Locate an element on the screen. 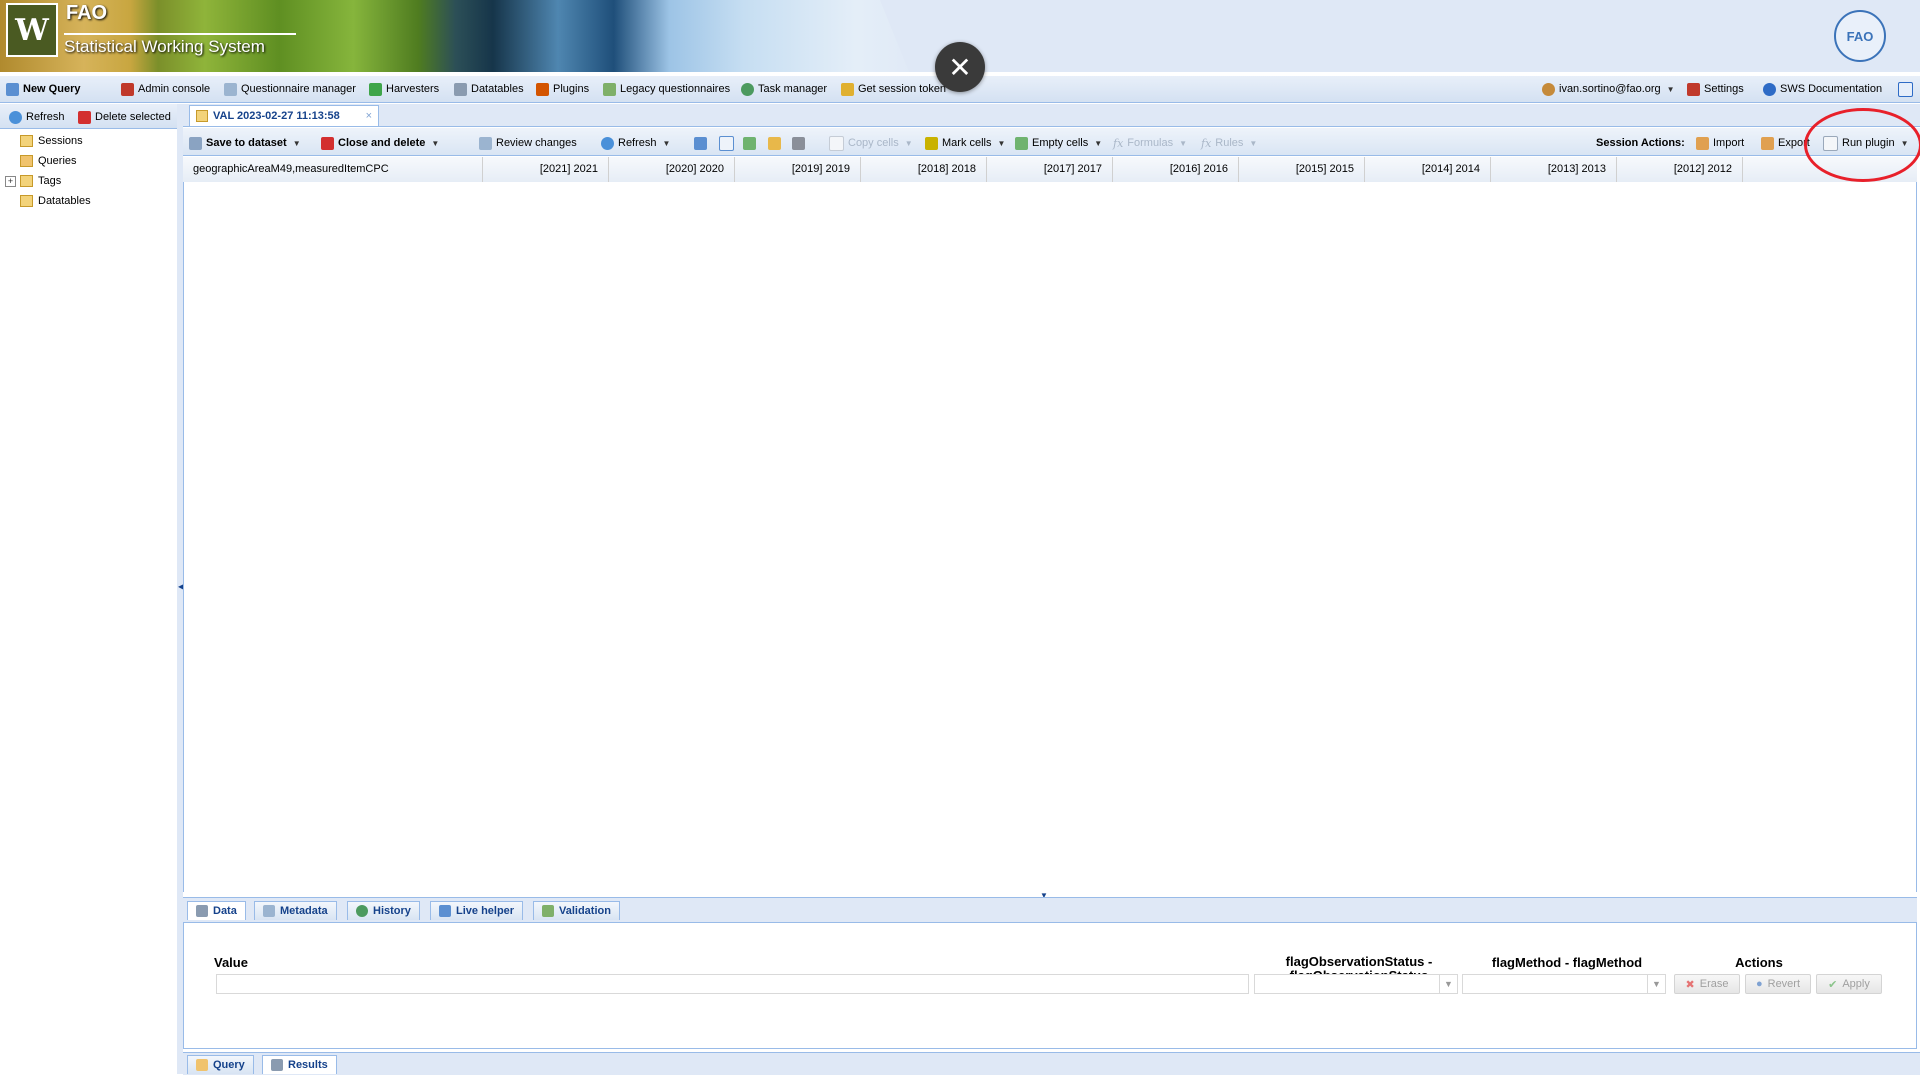 This screenshot has width=1920, height=1075. settings-label: Settings is located at coordinates (1724, 89).